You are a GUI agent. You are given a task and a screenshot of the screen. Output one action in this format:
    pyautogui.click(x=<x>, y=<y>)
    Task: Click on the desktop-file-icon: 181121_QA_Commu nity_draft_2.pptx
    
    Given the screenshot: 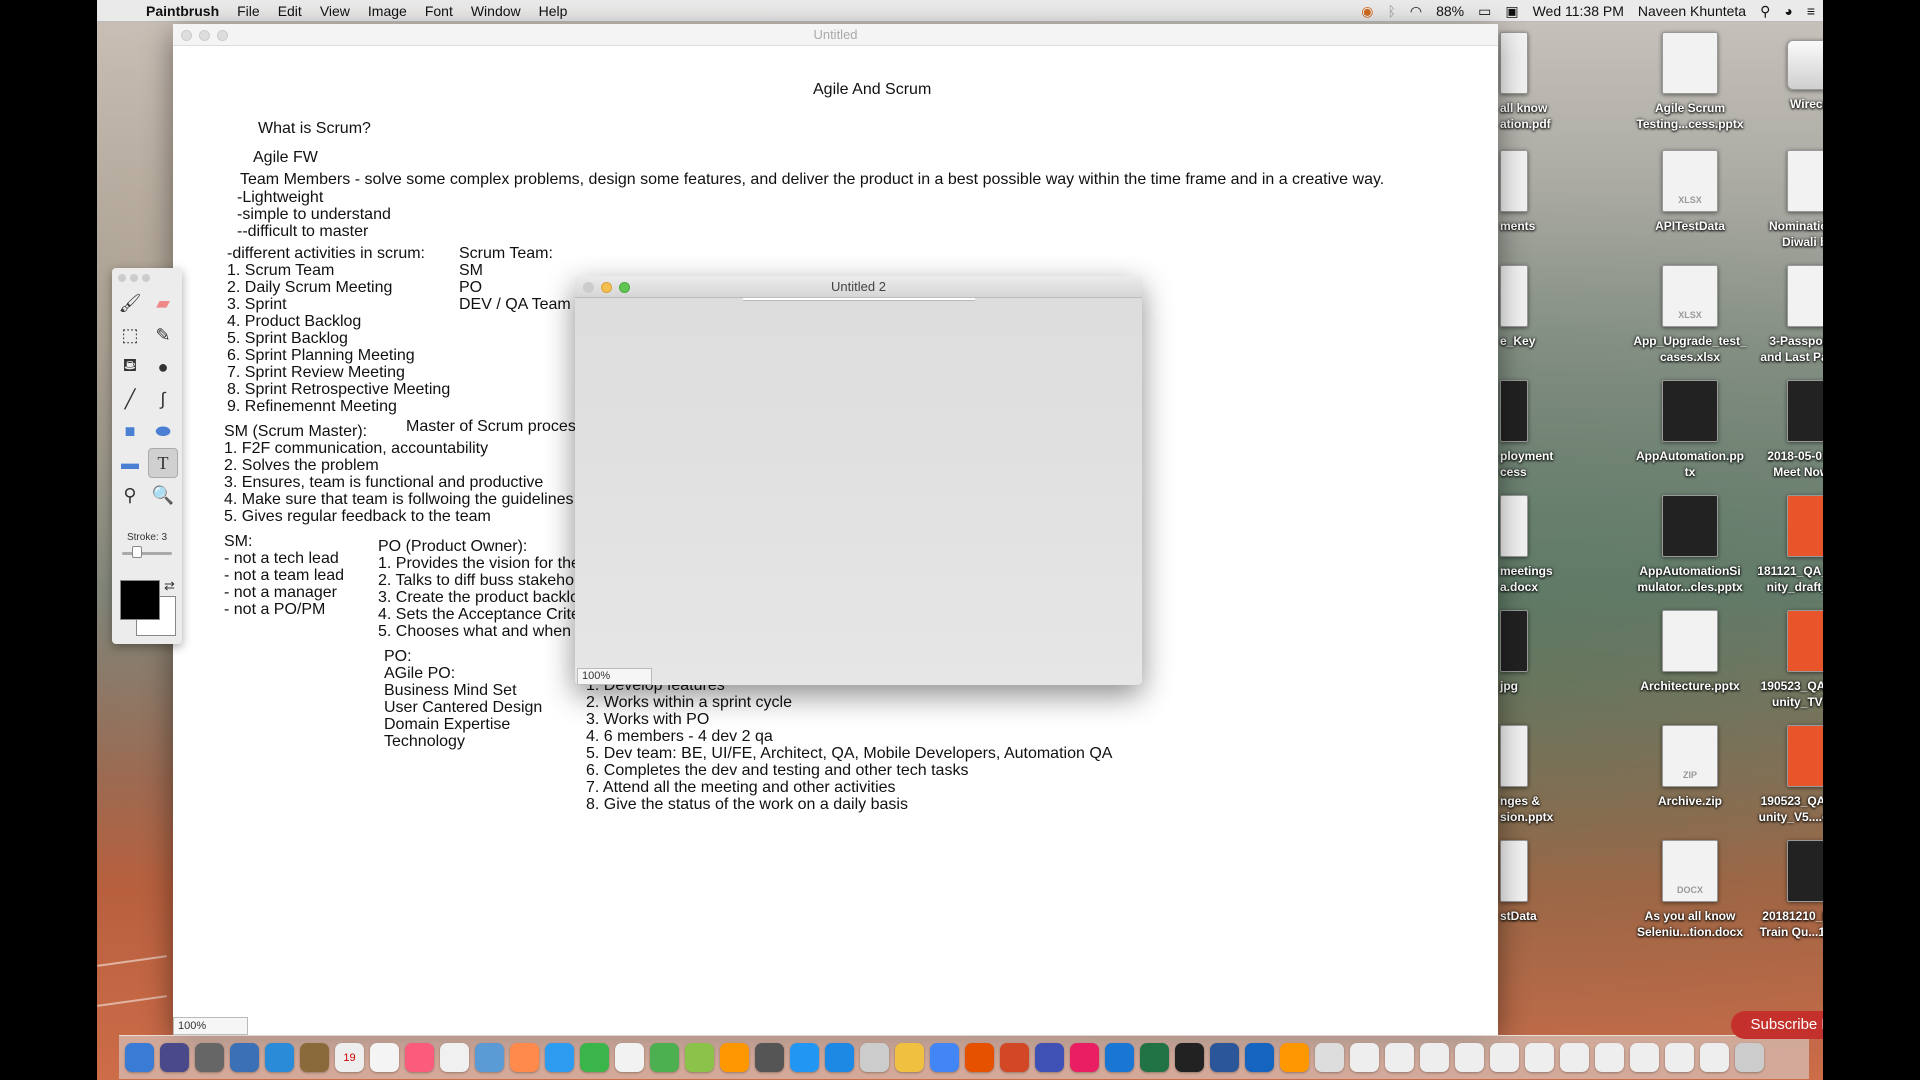 What is the action you would take?
    pyautogui.click(x=1789, y=545)
    